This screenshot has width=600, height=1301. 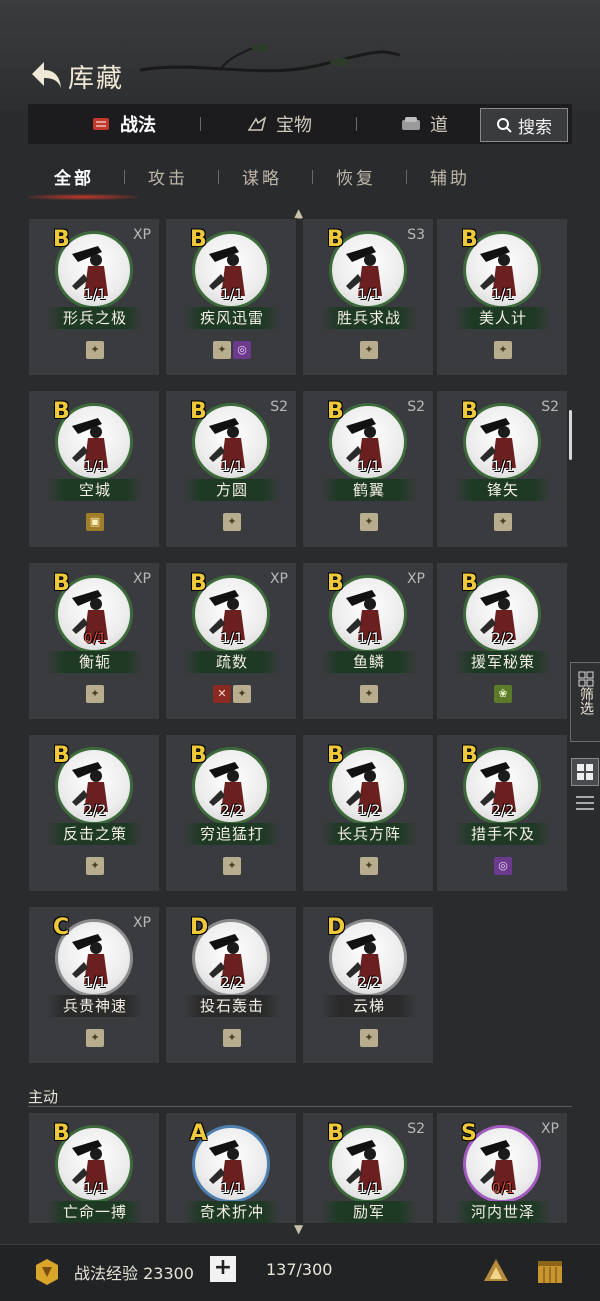 I want to click on subtab-recovery: 恢复, so click(x=356, y=176).